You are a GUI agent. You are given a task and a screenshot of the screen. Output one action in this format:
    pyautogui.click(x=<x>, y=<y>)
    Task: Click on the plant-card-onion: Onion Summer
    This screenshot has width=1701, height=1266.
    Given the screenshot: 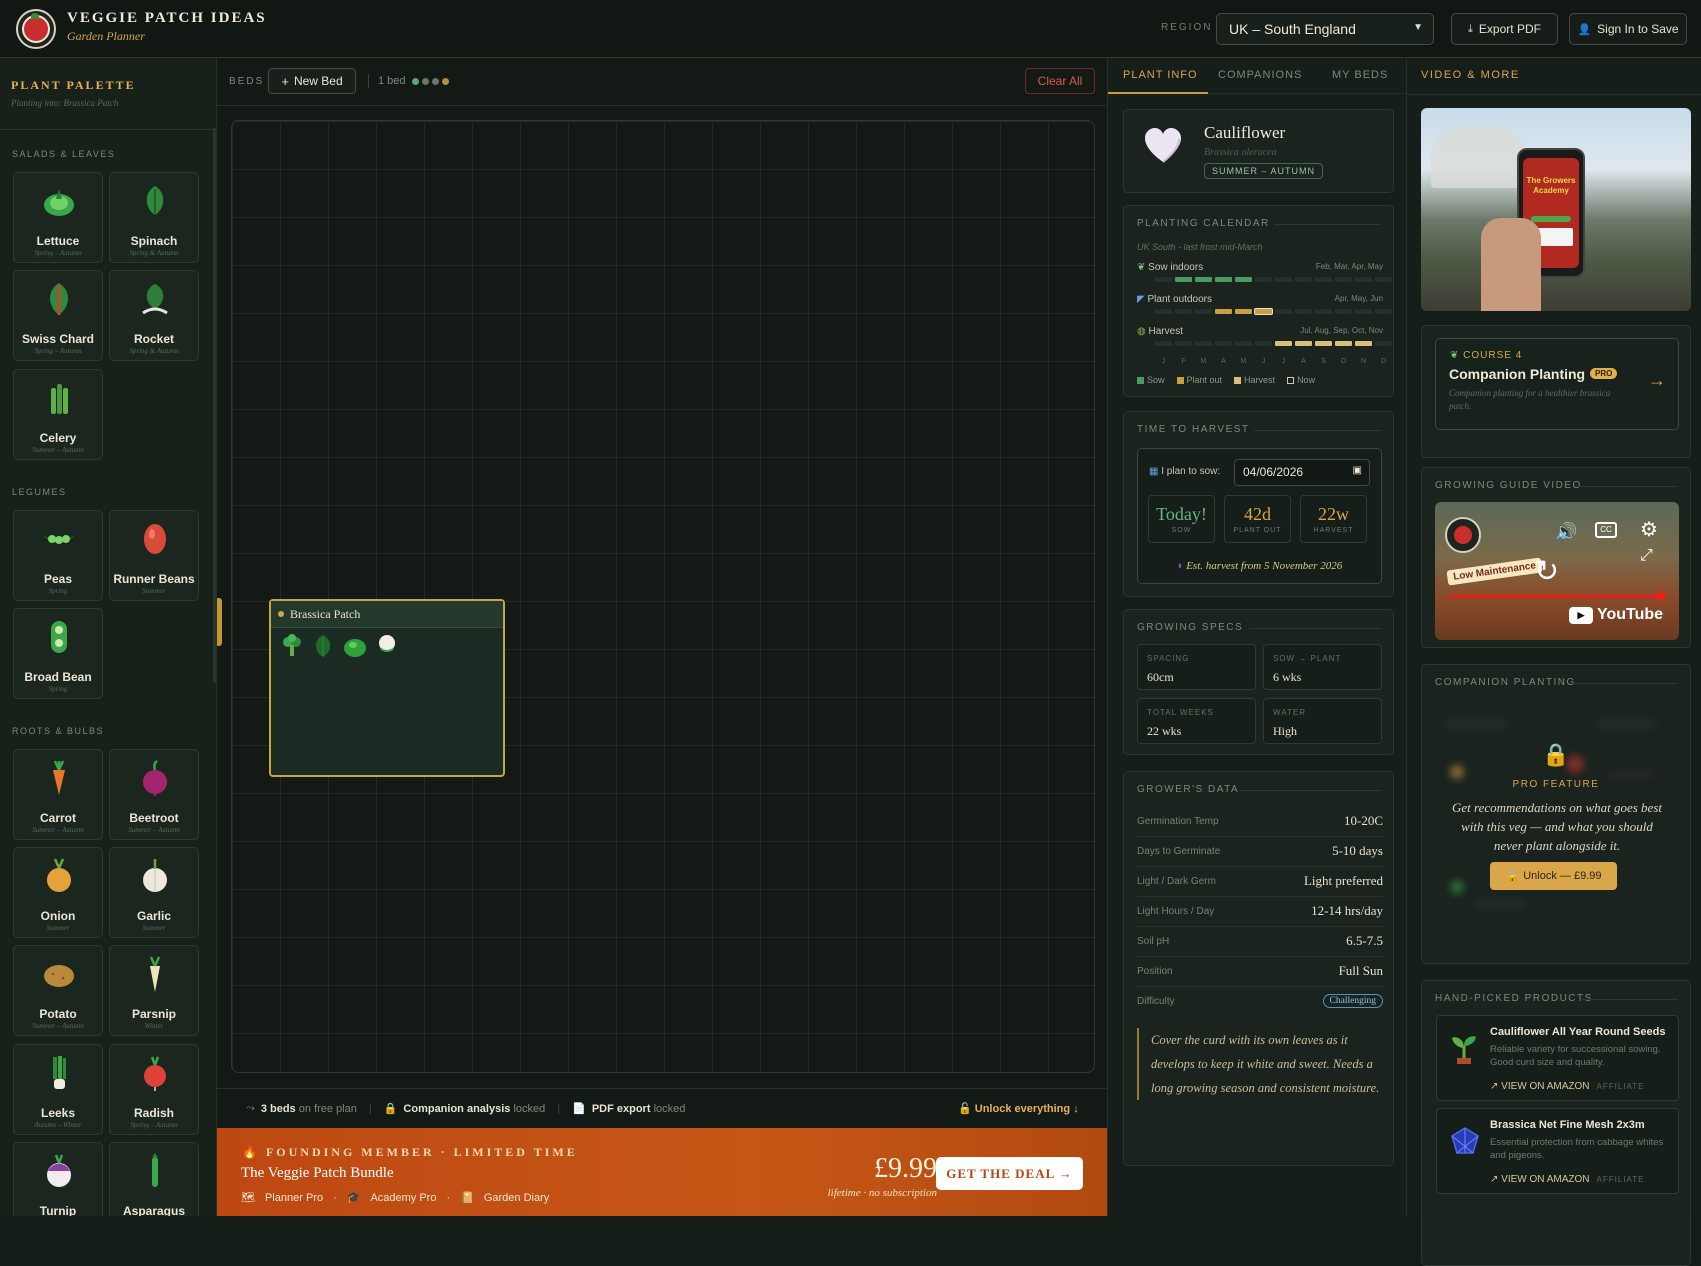 What is the action you would take?
    pyautogui.click(x=58, y=892)
    